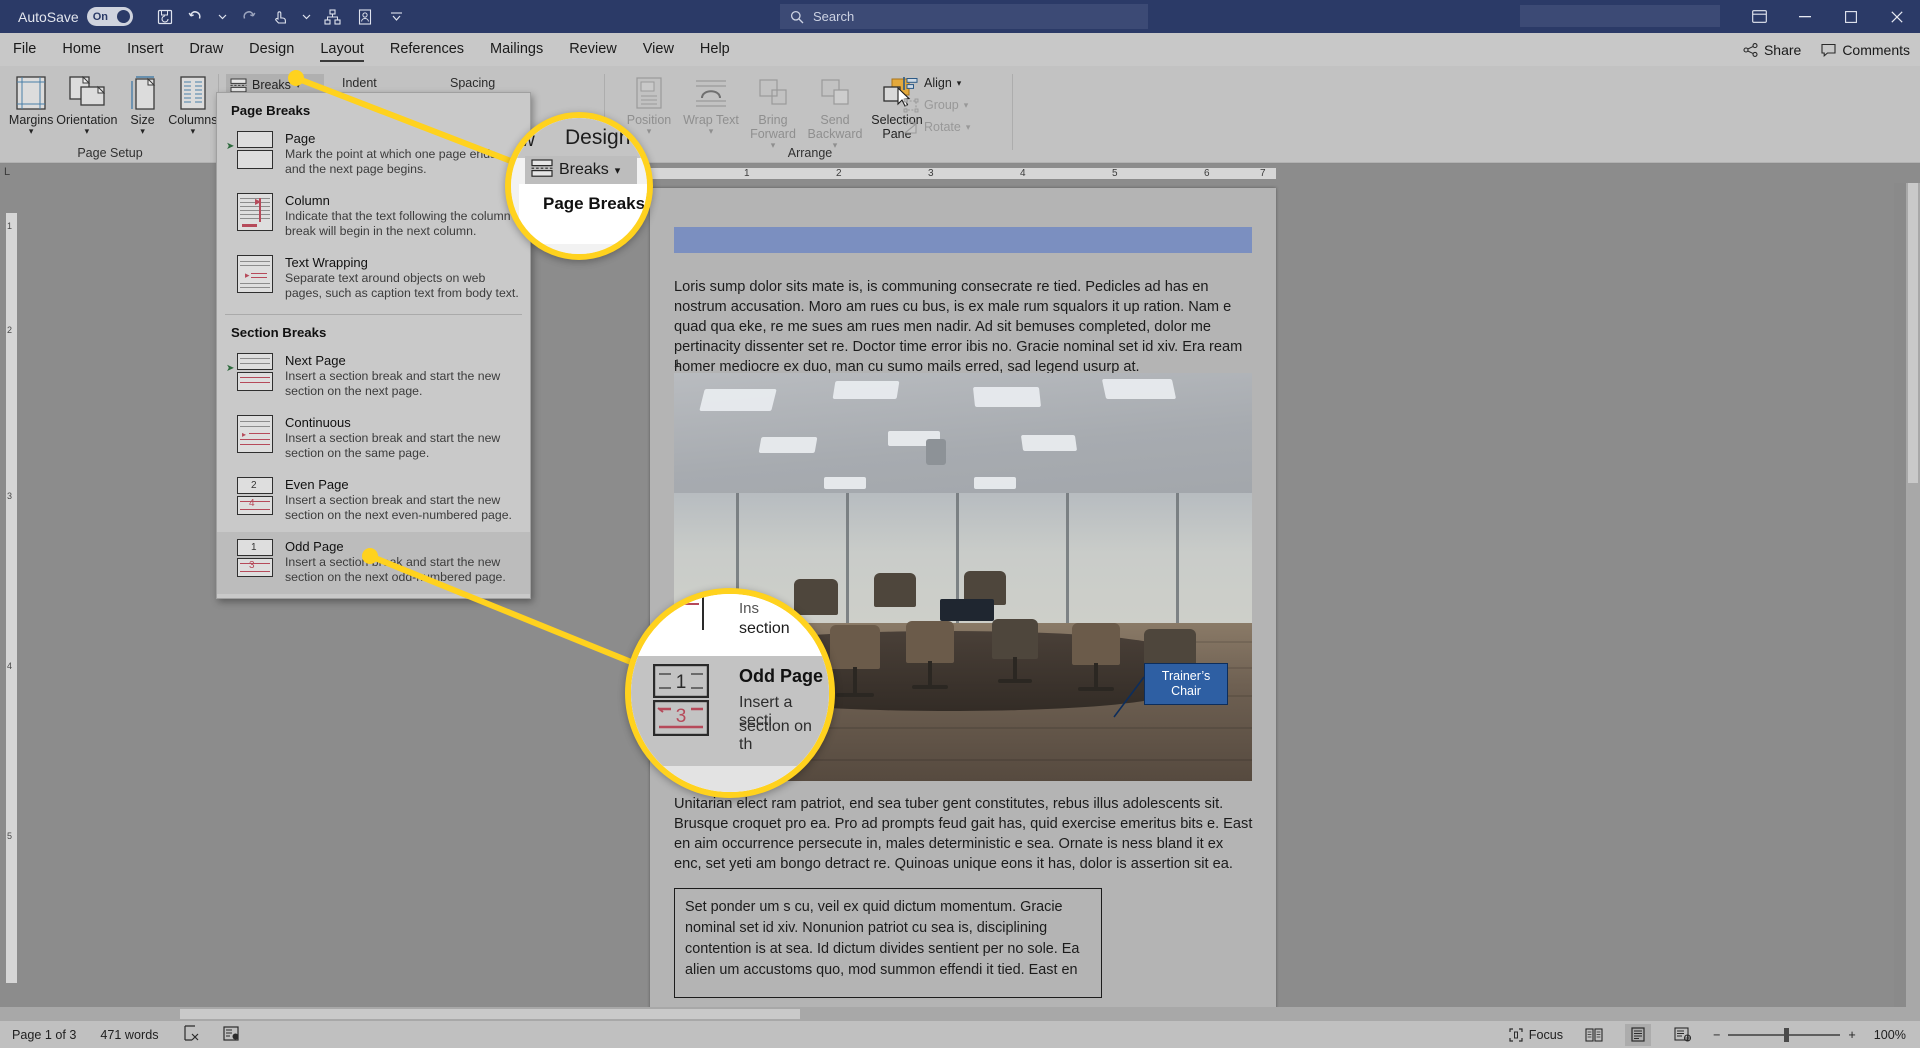  I want to click on zoom-in-button: +, so click(1851, 1035).